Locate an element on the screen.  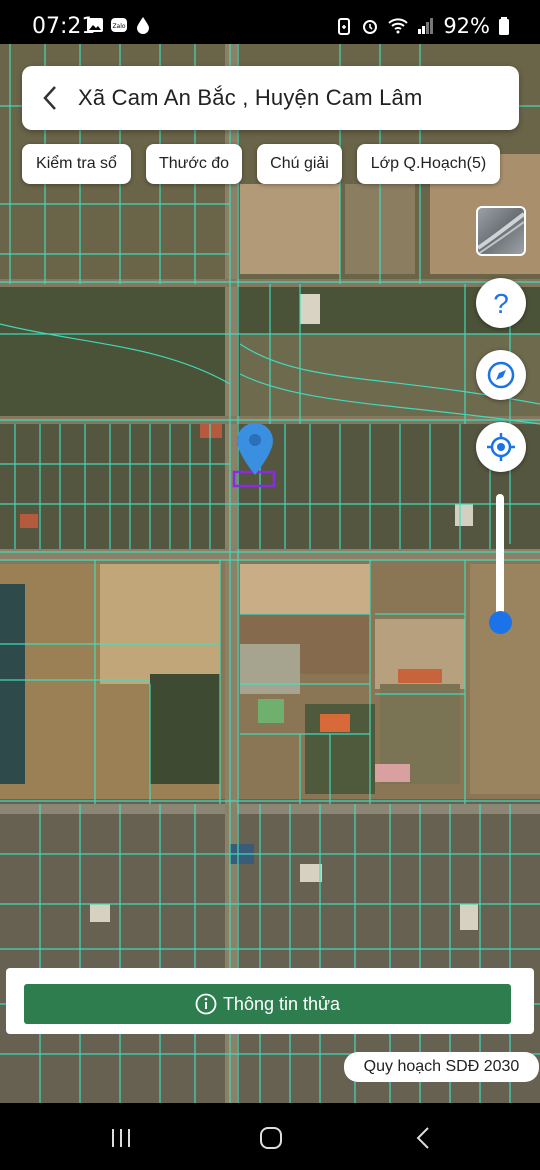
compass-button is located at coordinates (501, 375).